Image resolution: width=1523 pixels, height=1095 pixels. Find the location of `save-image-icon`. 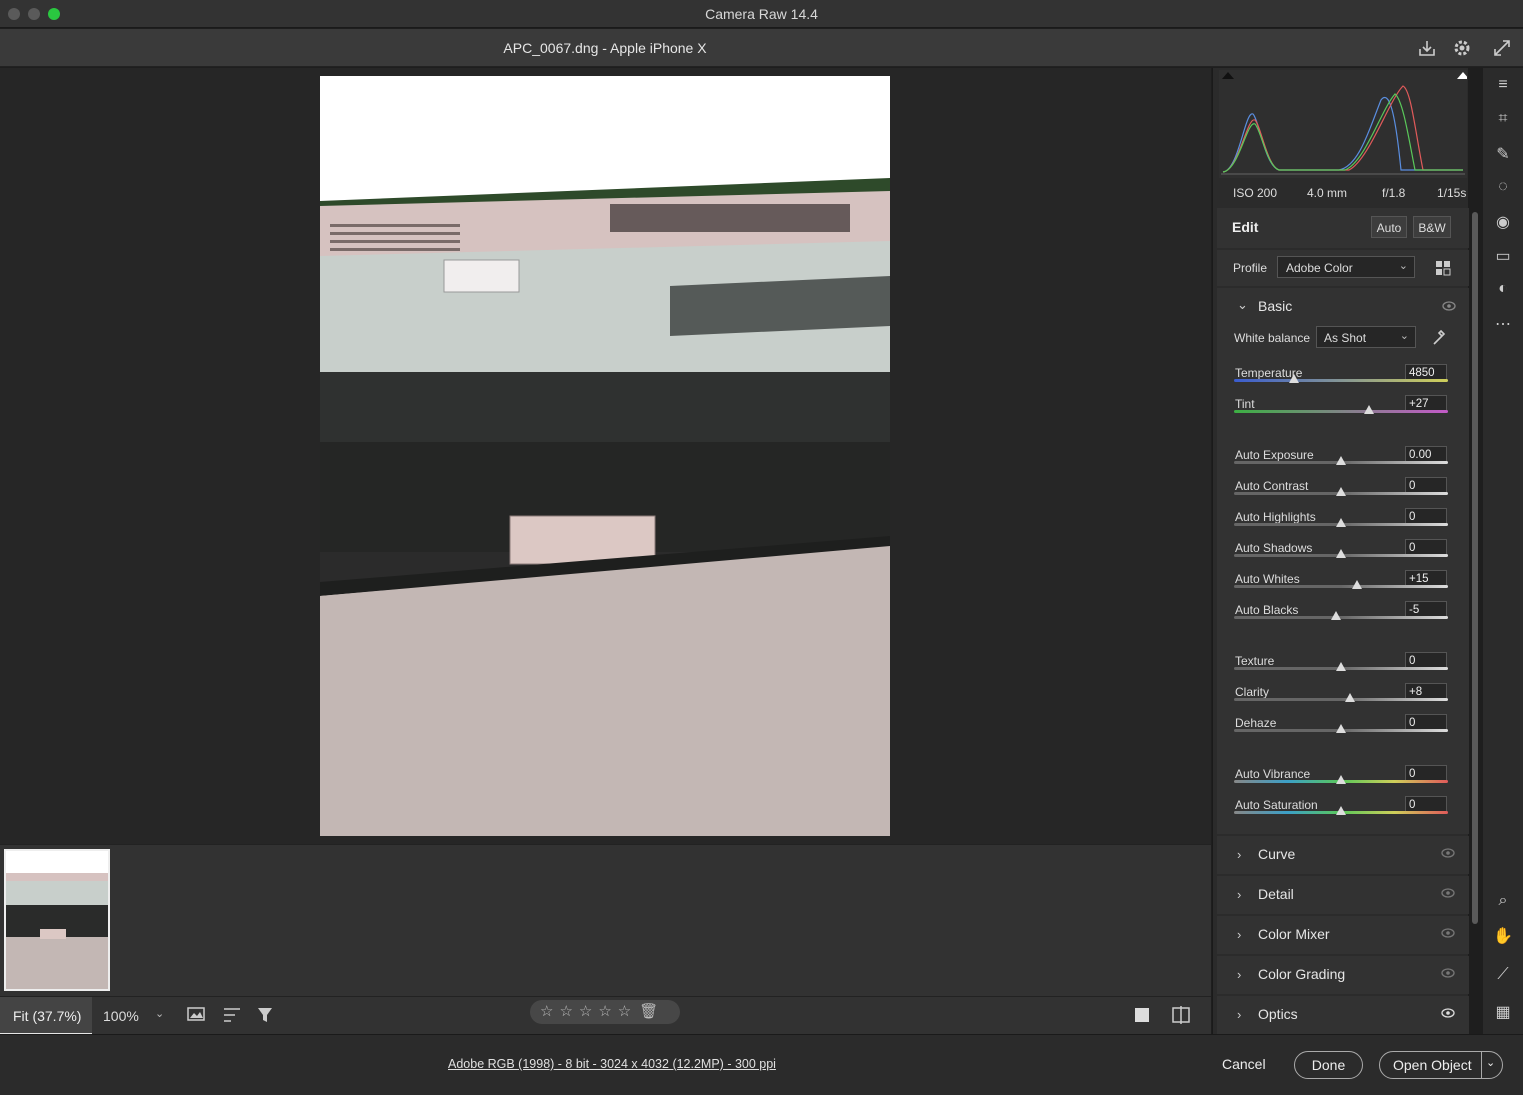

save-image-icon is located at coordinates (1427, 48).